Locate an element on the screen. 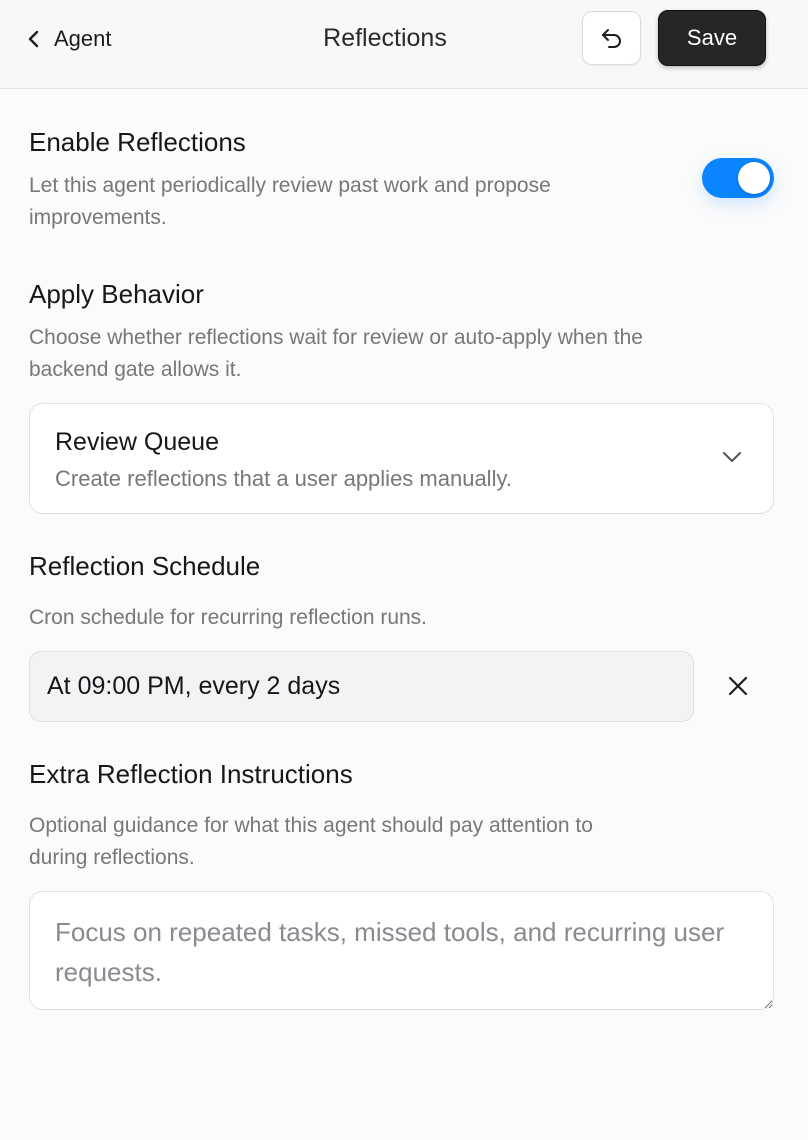  enable-reflections-title: Enable Reflections is located at coordinates (137, 142).